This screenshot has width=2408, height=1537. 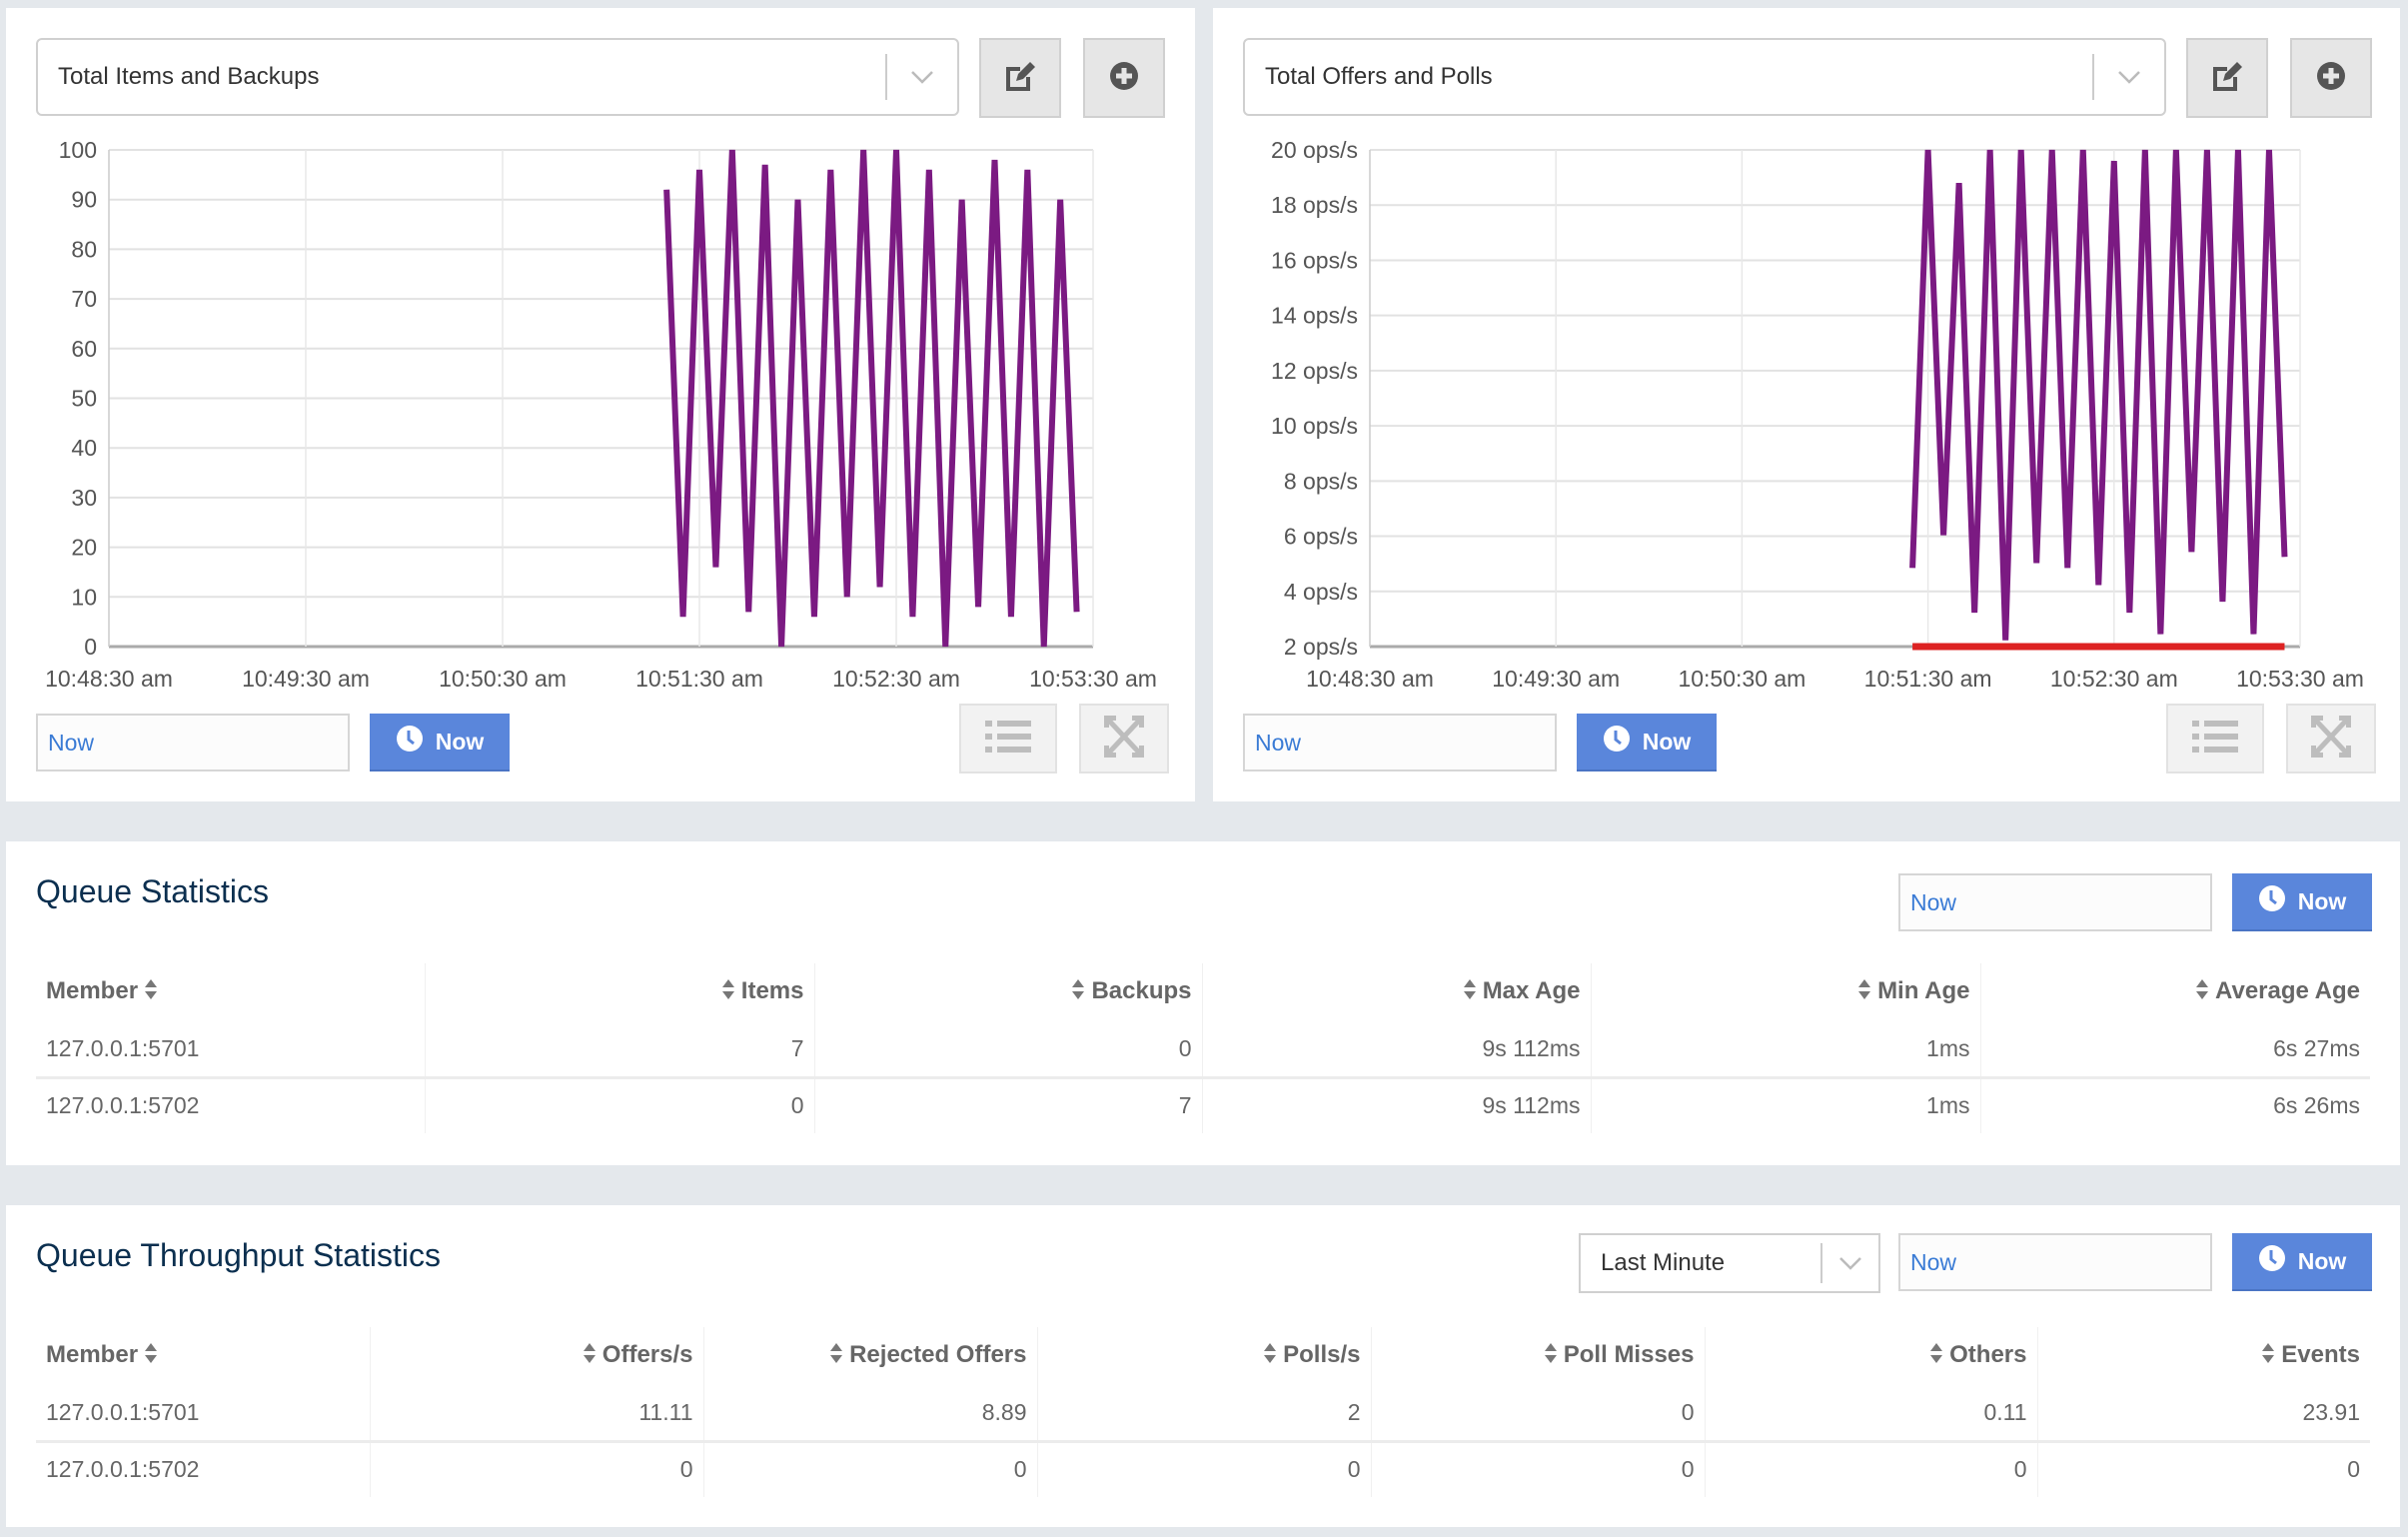 What do you see at coordinates (938, 1355) in the screenshot?
I see `column-label: Rejected Offers` at bounding box center [938, 1355].